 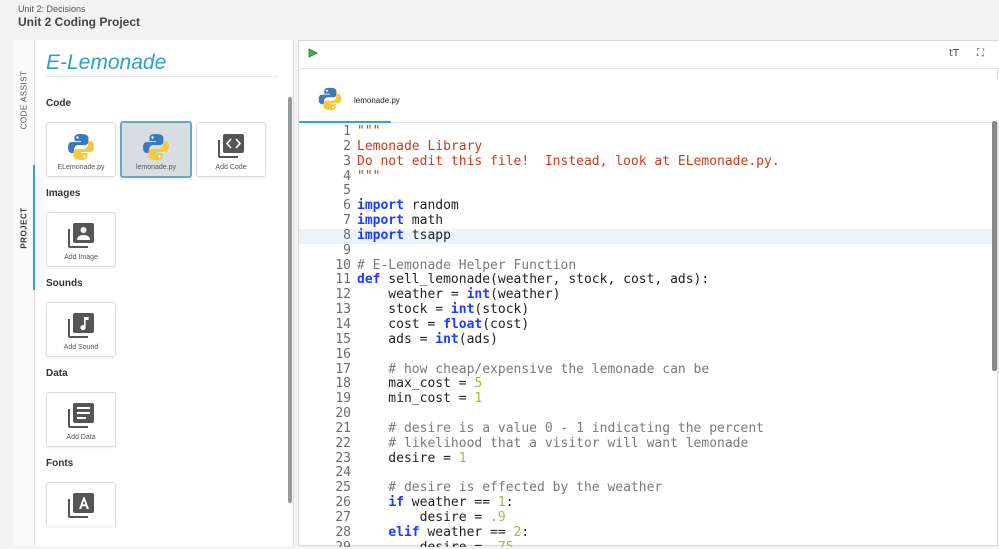 What do you see at coordinates (646, 250) in the screenshot?
I see `code-line: 9` at bounding box center [646, 250].